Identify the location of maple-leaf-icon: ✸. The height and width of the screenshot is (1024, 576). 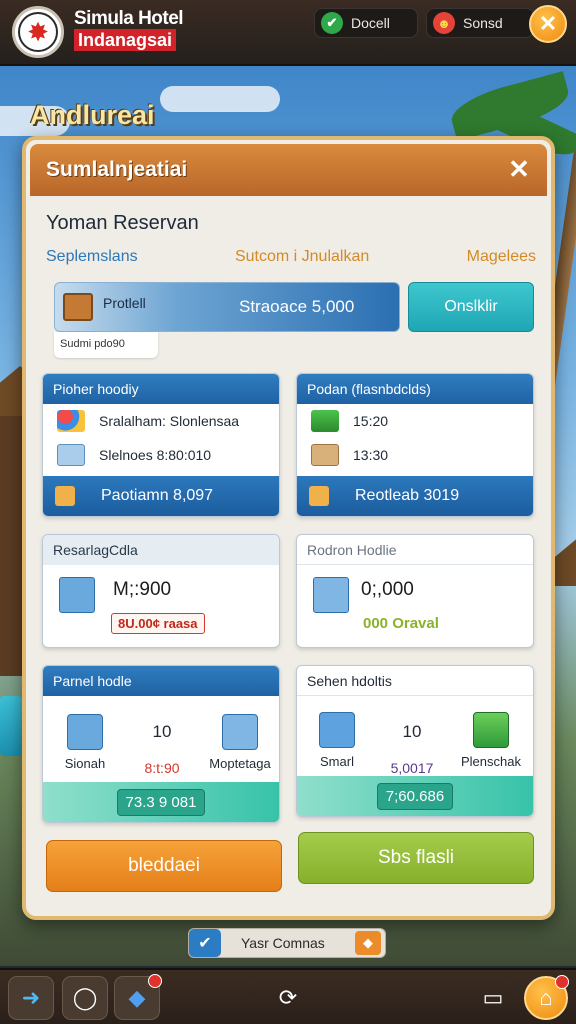
(38, 32).